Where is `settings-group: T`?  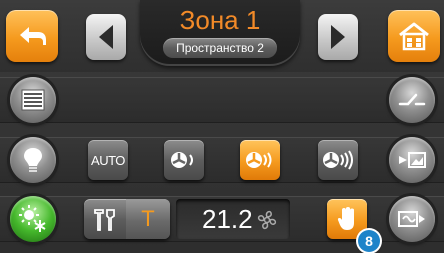 settings-group: T is located at coordinates (127, 219).